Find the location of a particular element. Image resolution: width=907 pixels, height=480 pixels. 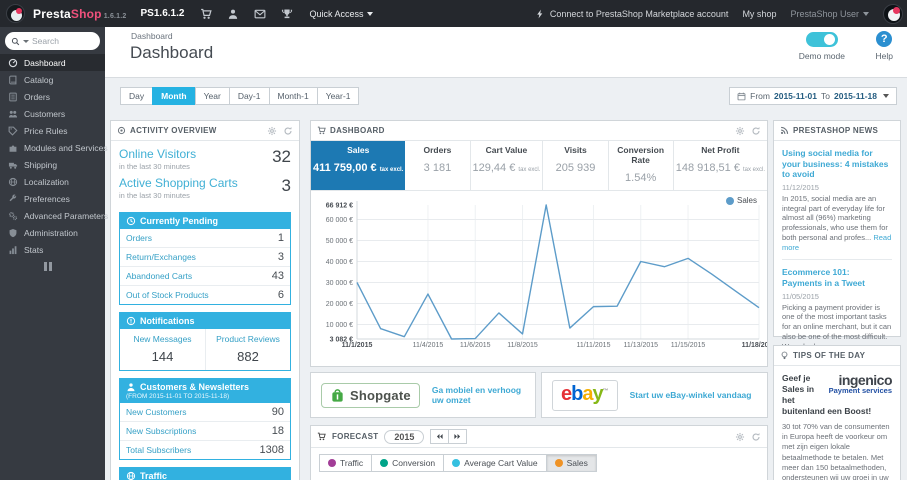

kpi-tab-conversion-rate: Conversion Rate 1.54% is located at coordinates (641, 165).